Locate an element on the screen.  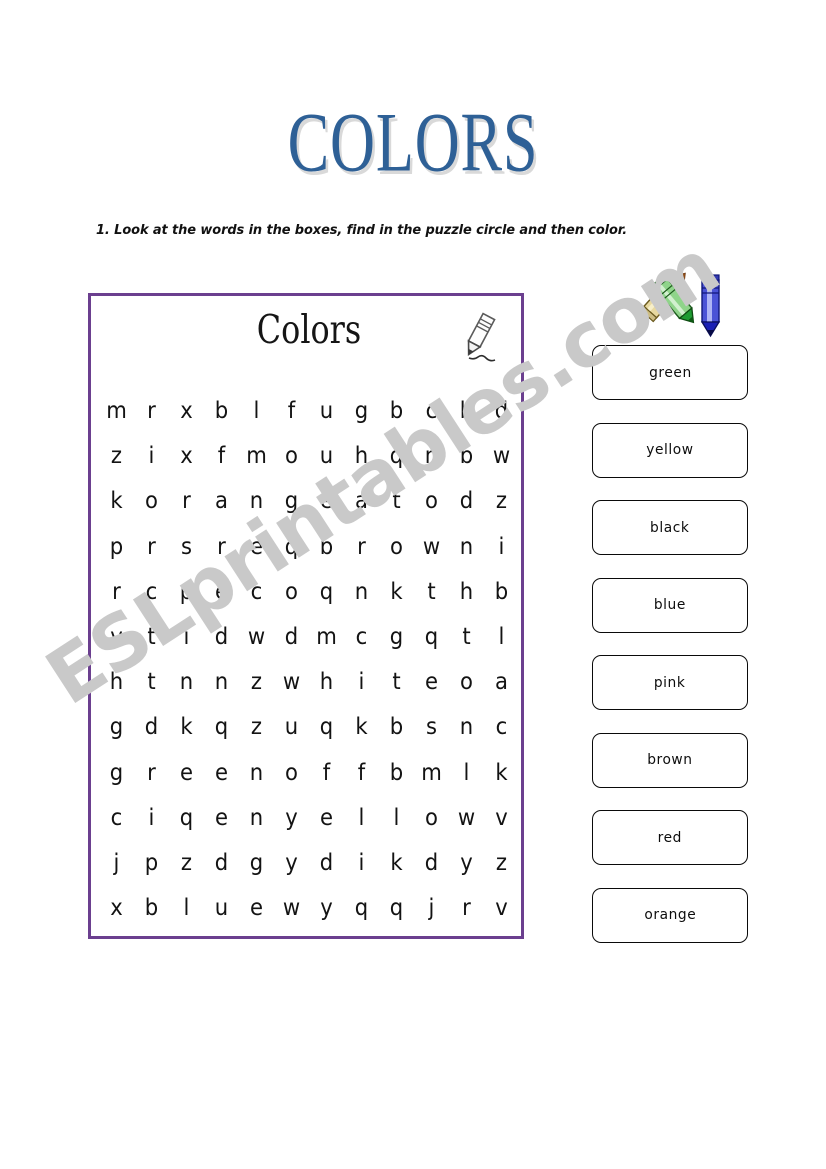
grid-row: rcpecoqnkthb is located at coordinates (309, 592).